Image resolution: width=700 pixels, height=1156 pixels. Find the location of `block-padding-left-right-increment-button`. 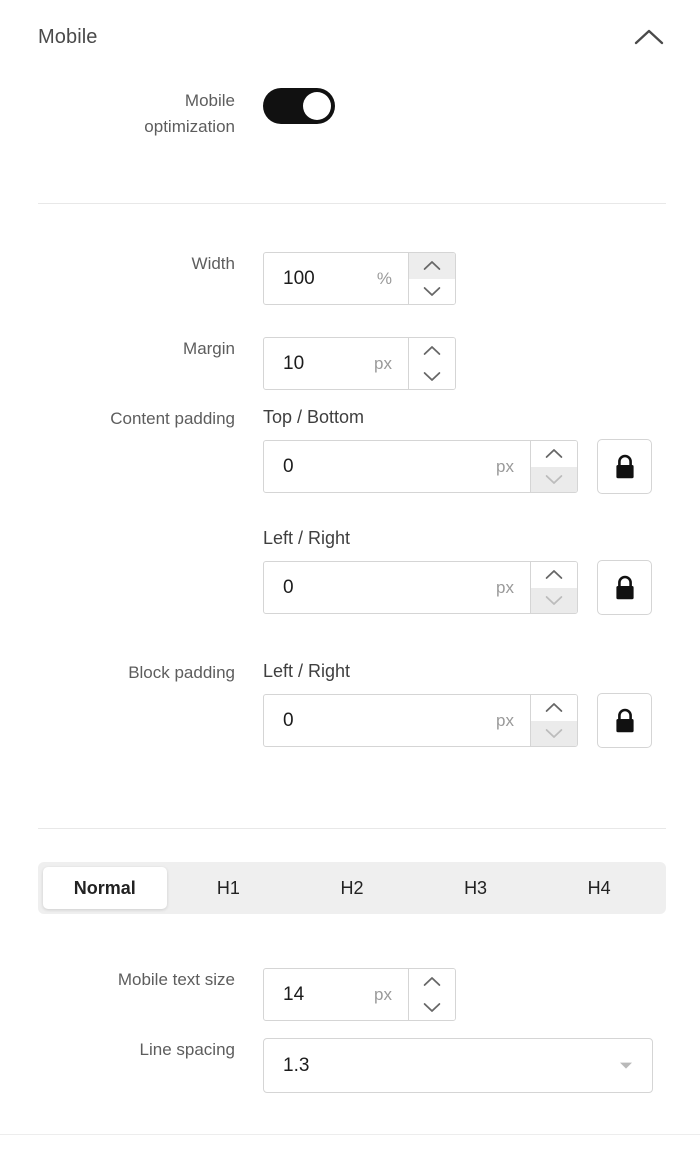

block-padding-left-right-increment-button is located at coordinates (554, 708).